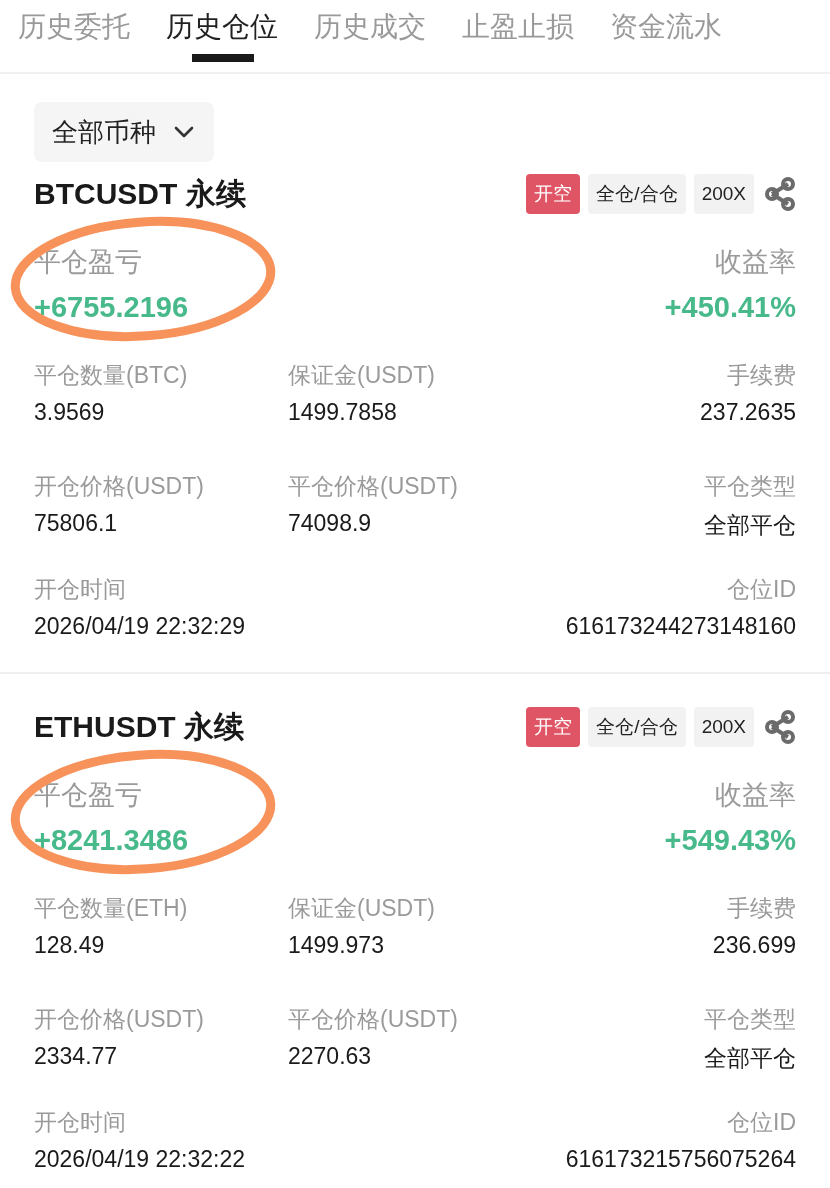  What do you see at coordinates (666, 31) in the screenshot?
I see `tab: 资金流水` at bounding box center [666, 31].